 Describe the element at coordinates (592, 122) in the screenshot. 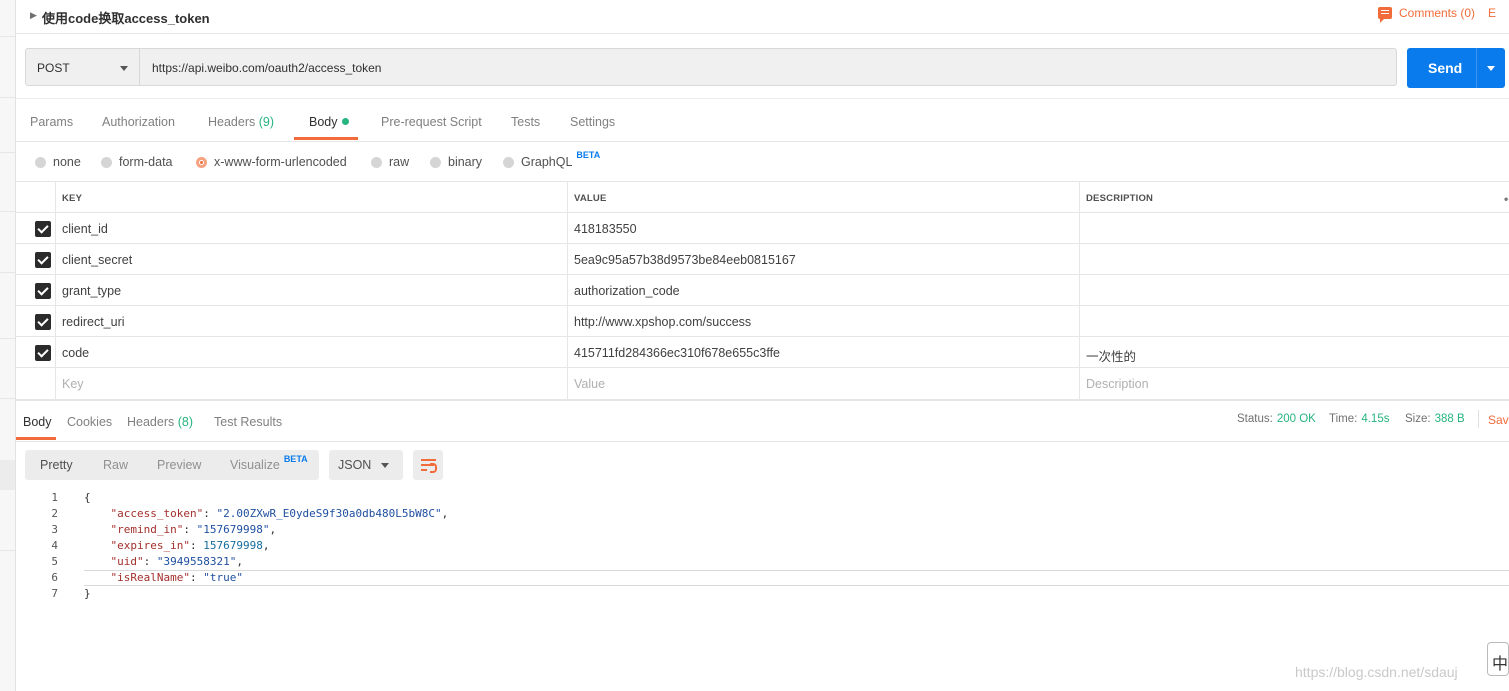

I see `tab-settings: Settings` at that location.